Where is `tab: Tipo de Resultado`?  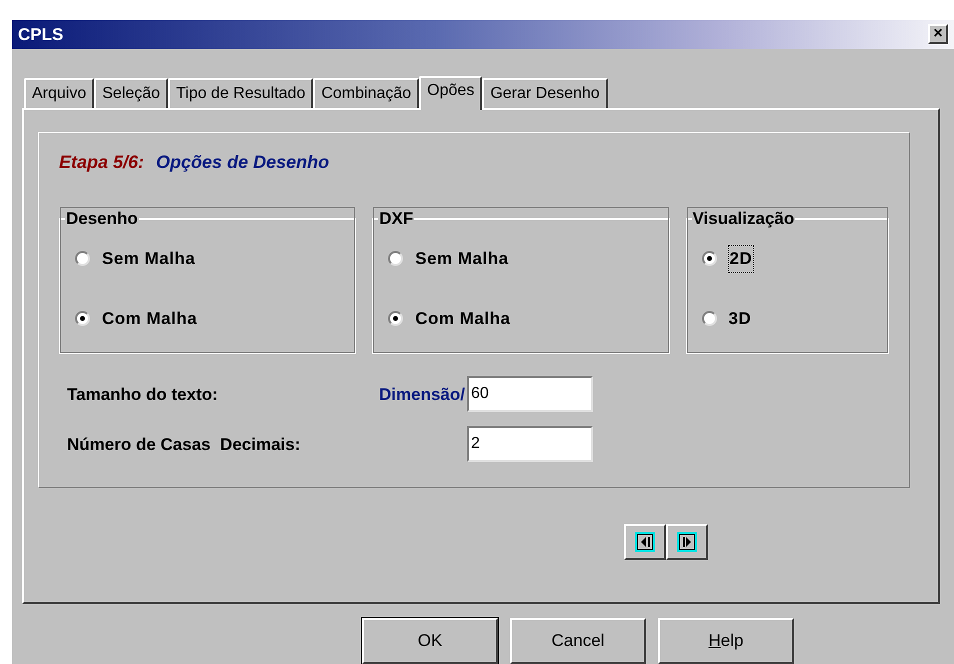 tab: Tipo de Resultado is located at coordinates (241, 93).